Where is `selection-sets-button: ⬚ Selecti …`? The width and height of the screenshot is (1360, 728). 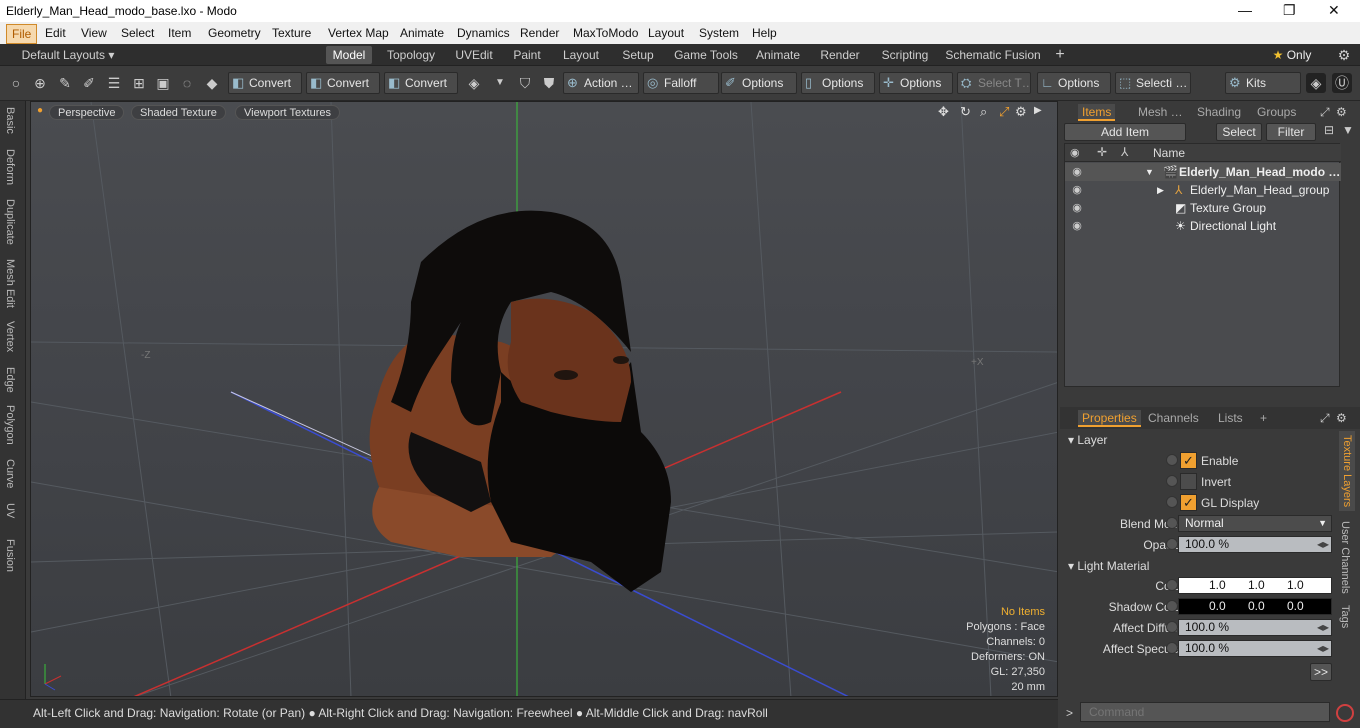 selection-sets-button: ⬚ Selecti … is located at coordinates (1153, 83).